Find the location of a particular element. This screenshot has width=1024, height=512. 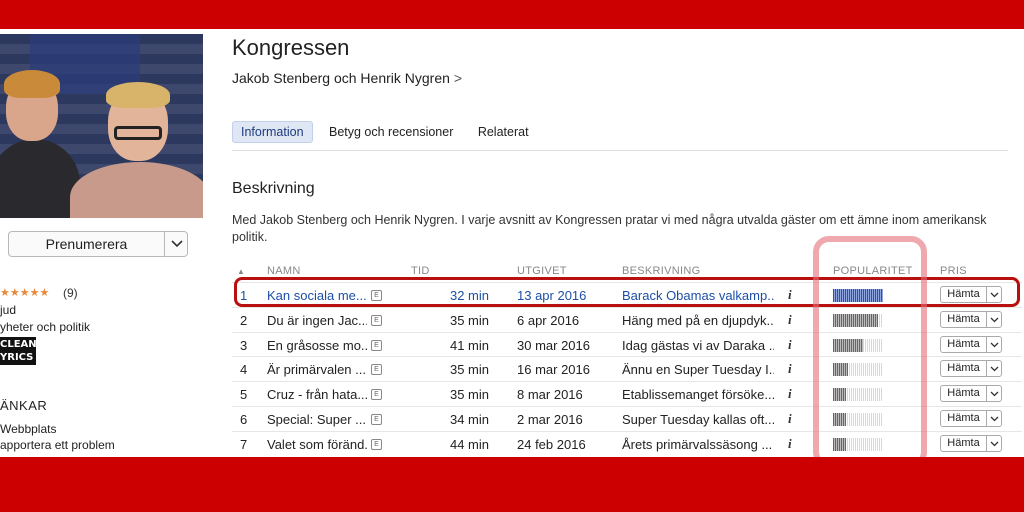

subscribe-button: Prenumerera is located at coordinates (86, 244).